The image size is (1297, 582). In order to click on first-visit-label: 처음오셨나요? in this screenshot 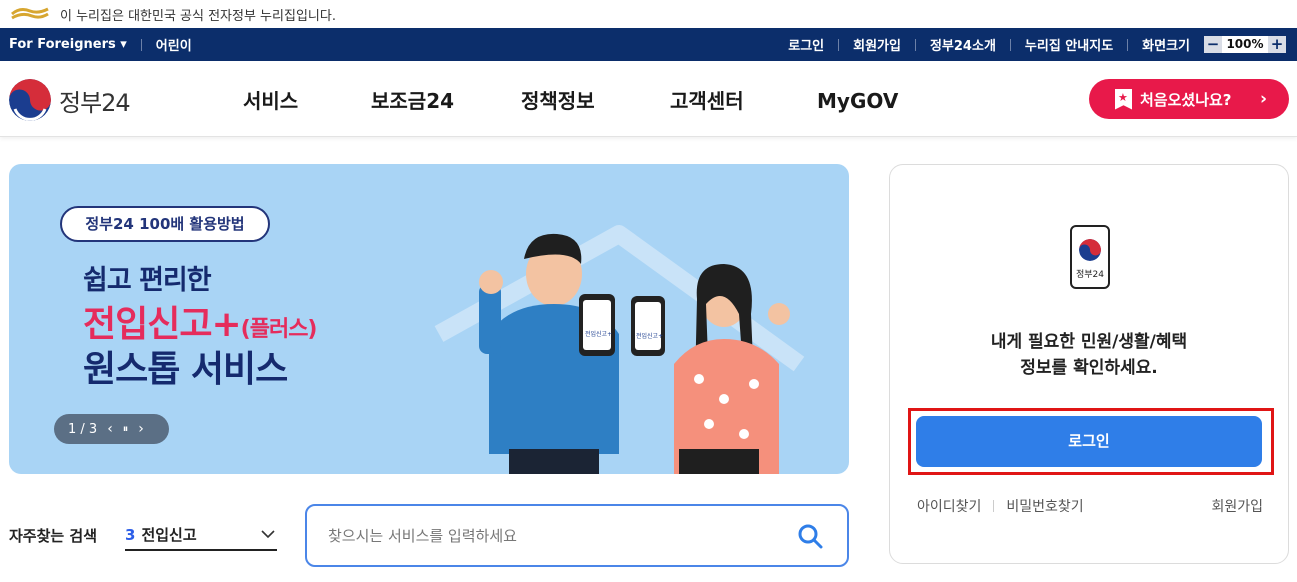, I will do `click(1186, 99)`.